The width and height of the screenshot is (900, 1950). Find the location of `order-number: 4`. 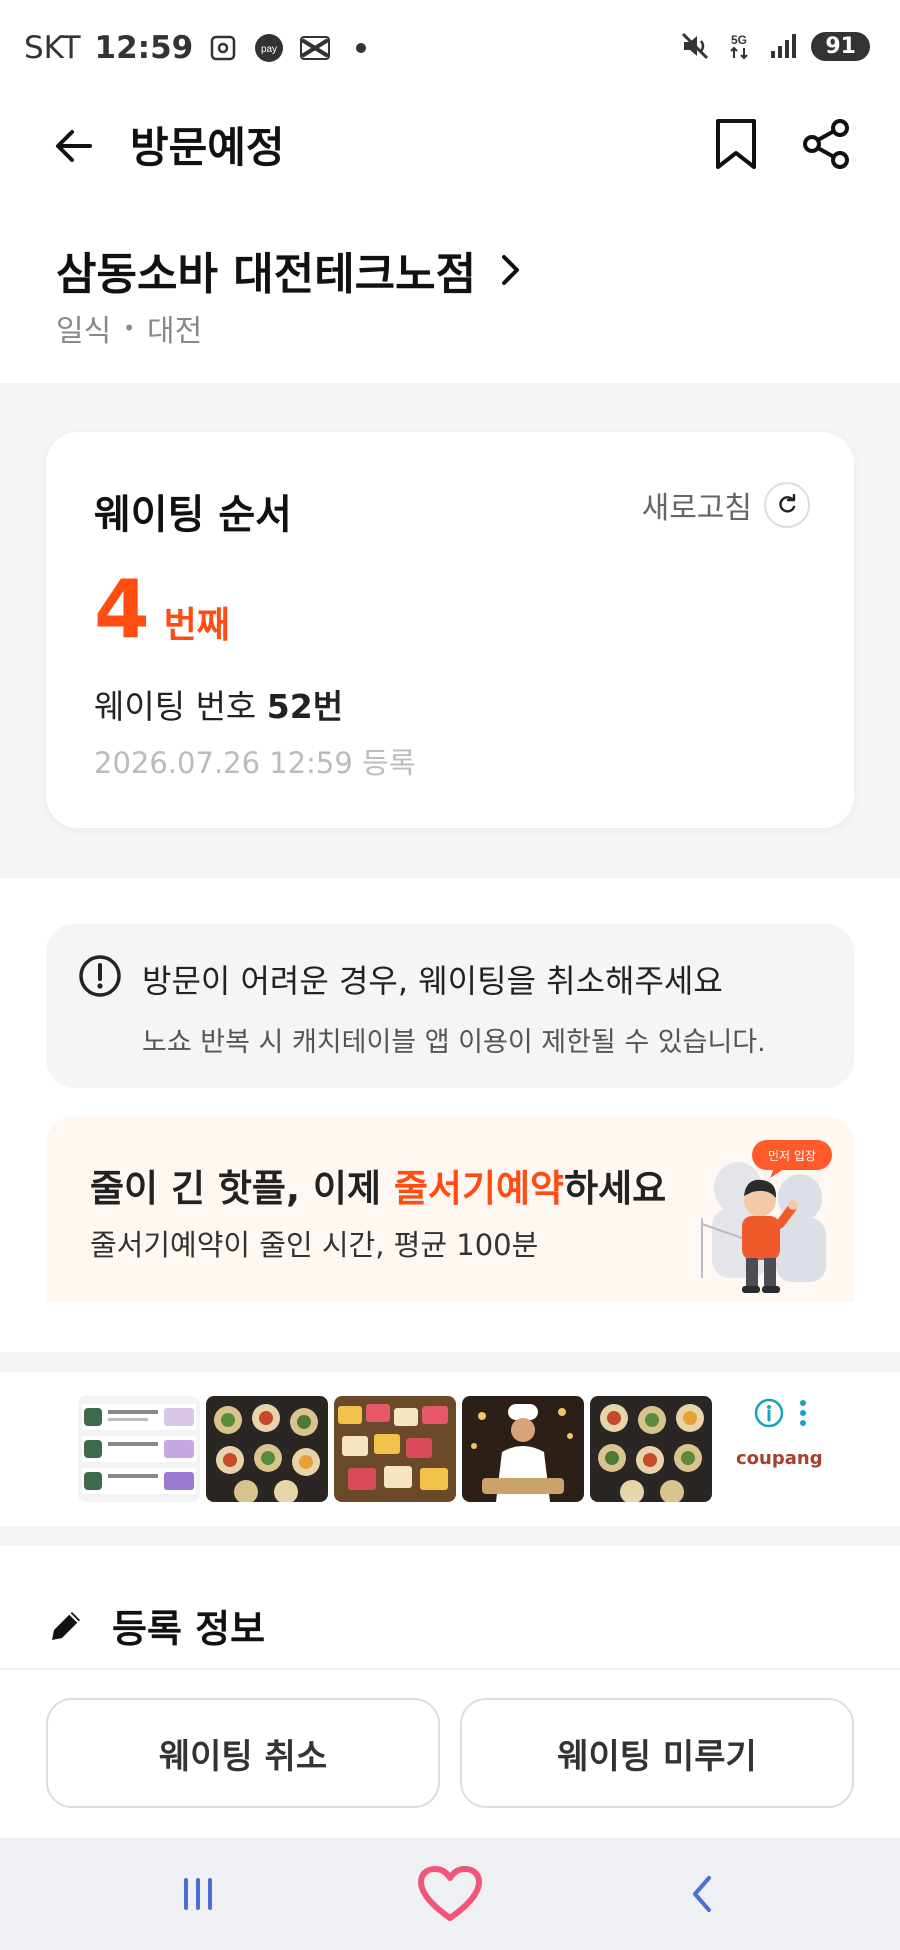

order-number: 4 is located at coordinates (122, 609).